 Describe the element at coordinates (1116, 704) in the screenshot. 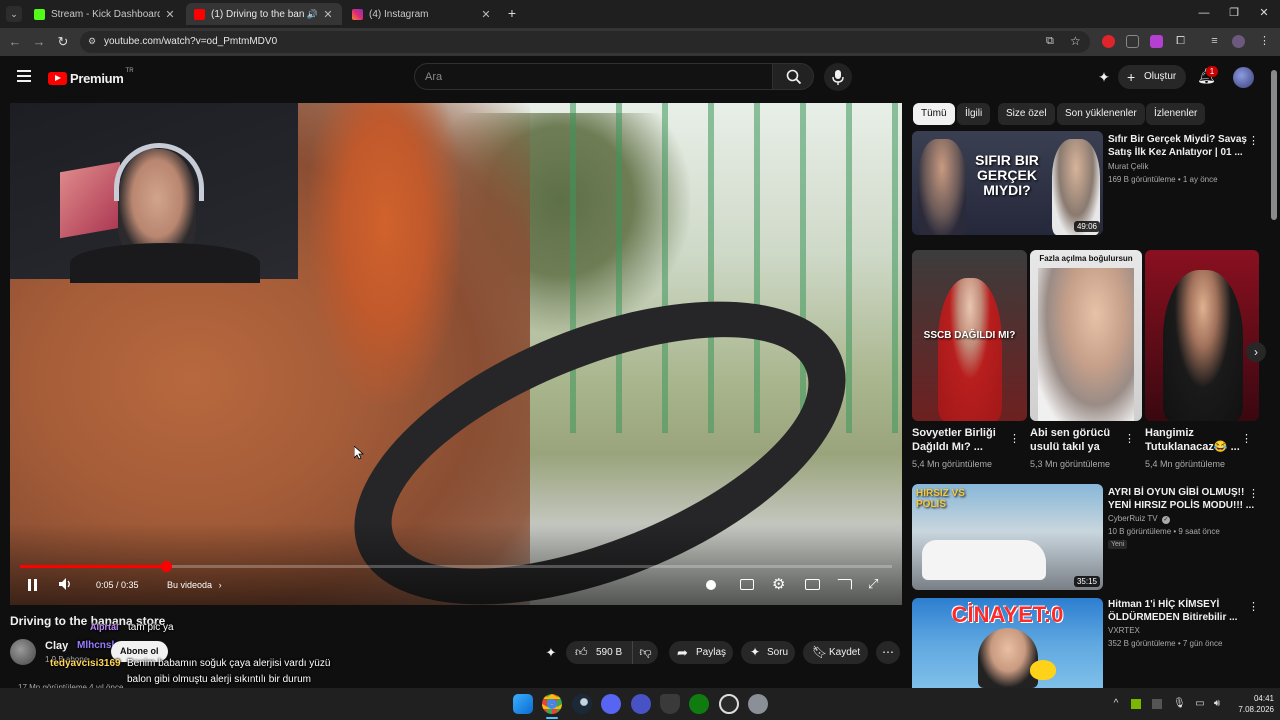

I see `tray-overflow-icon: ^` at that location.